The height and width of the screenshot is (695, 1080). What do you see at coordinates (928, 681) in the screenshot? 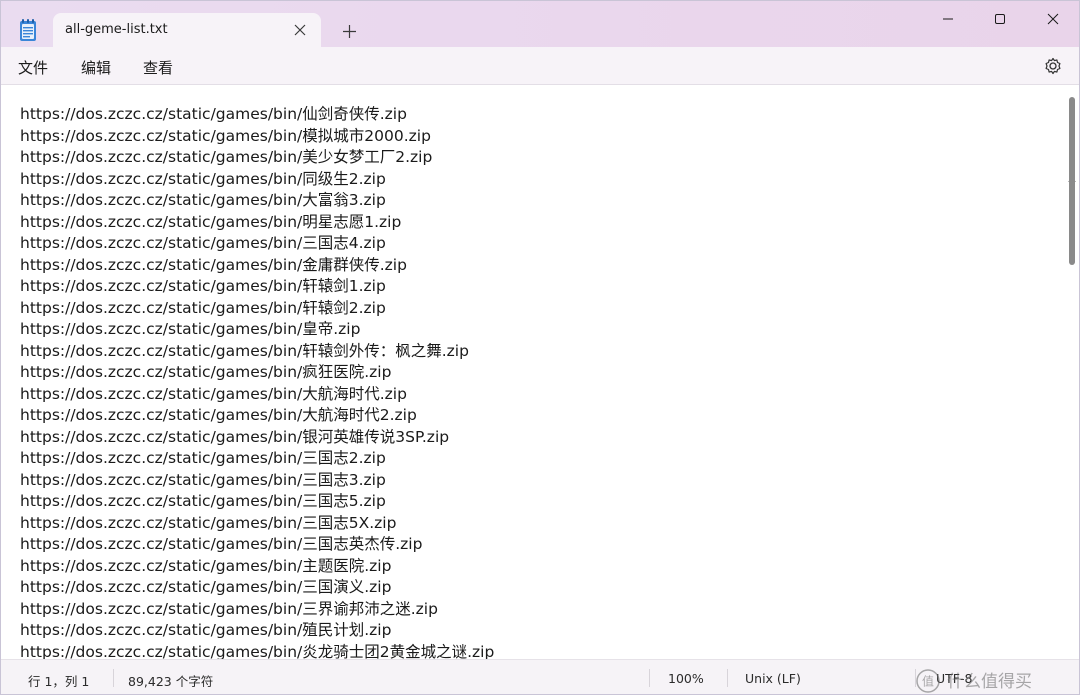
I see `svg-text: 值` at bounding box center [928, 681].